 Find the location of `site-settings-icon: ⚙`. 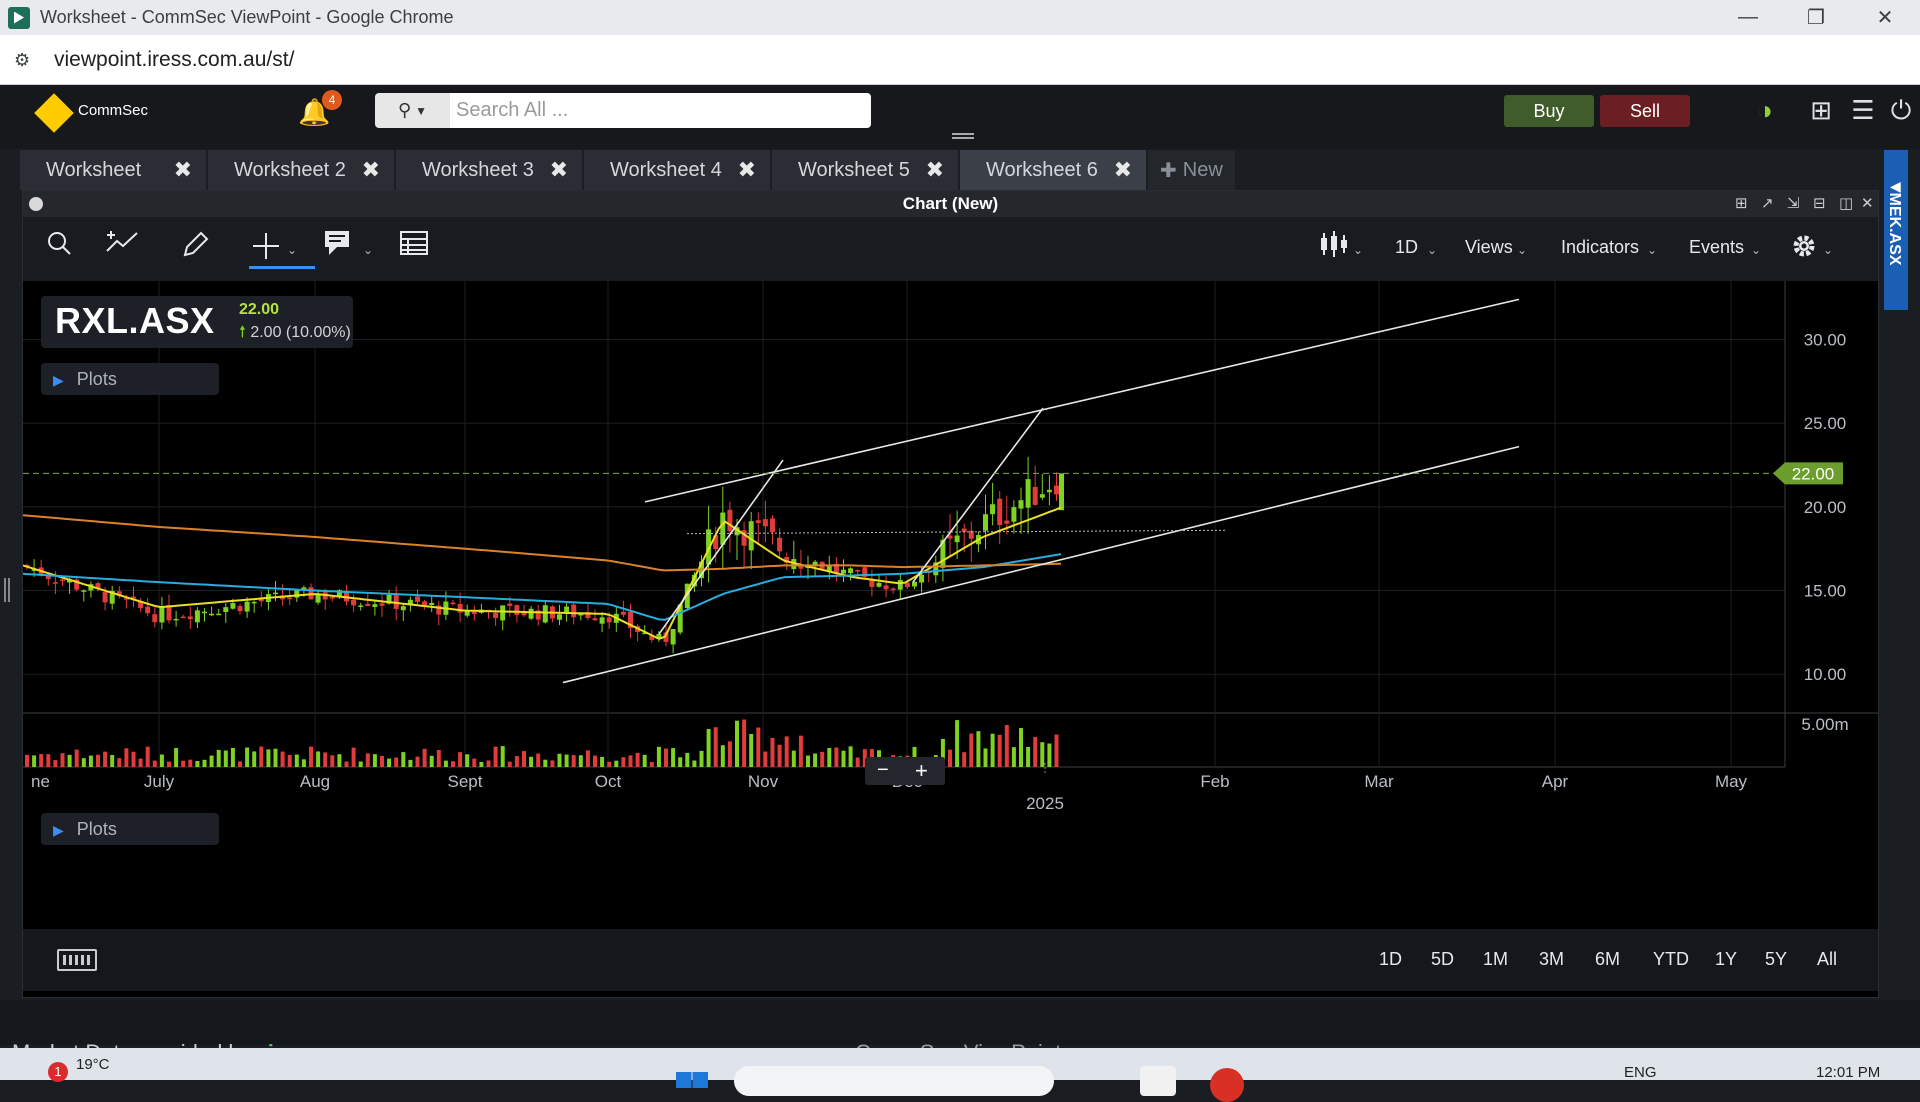

site-settings-icon: ⚙ is located at coordinates (26, 60).